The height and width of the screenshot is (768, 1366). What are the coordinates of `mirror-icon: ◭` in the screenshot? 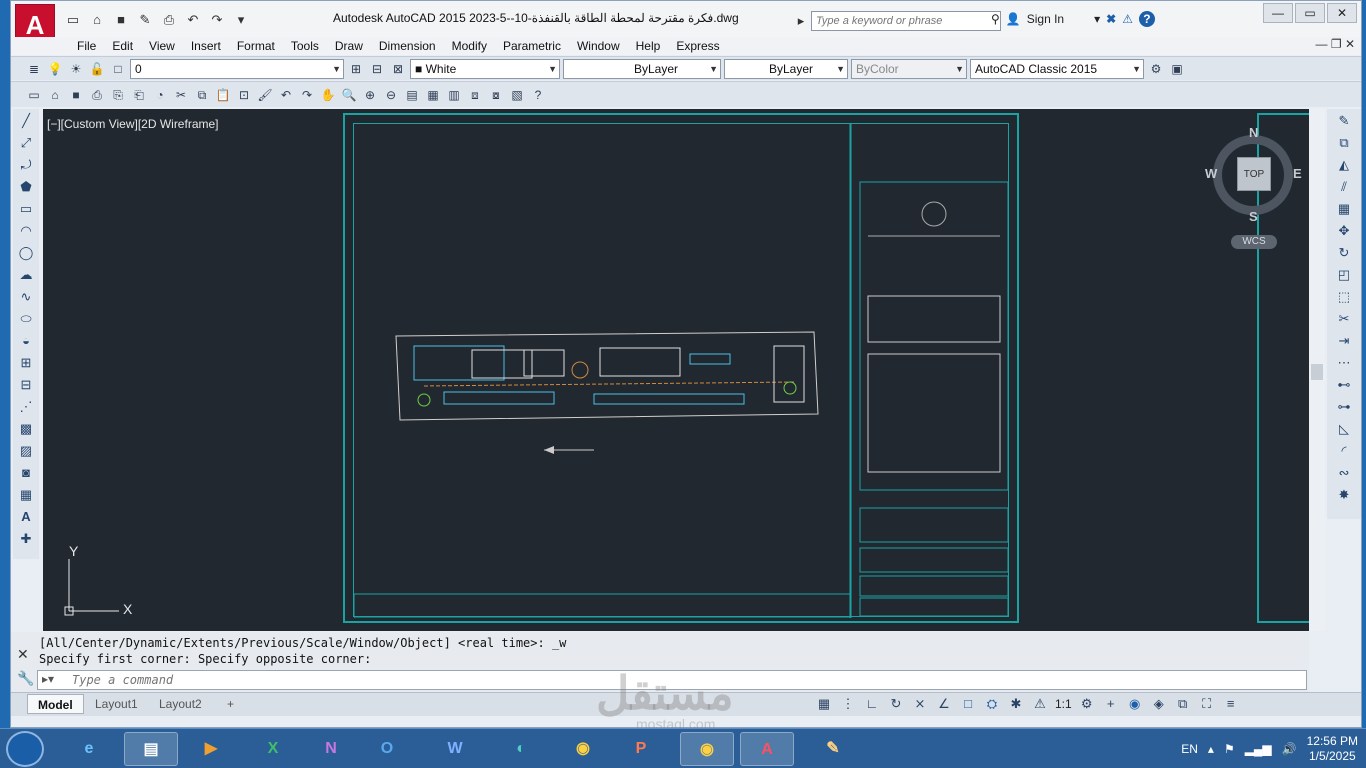 It's located at (1344, 165).